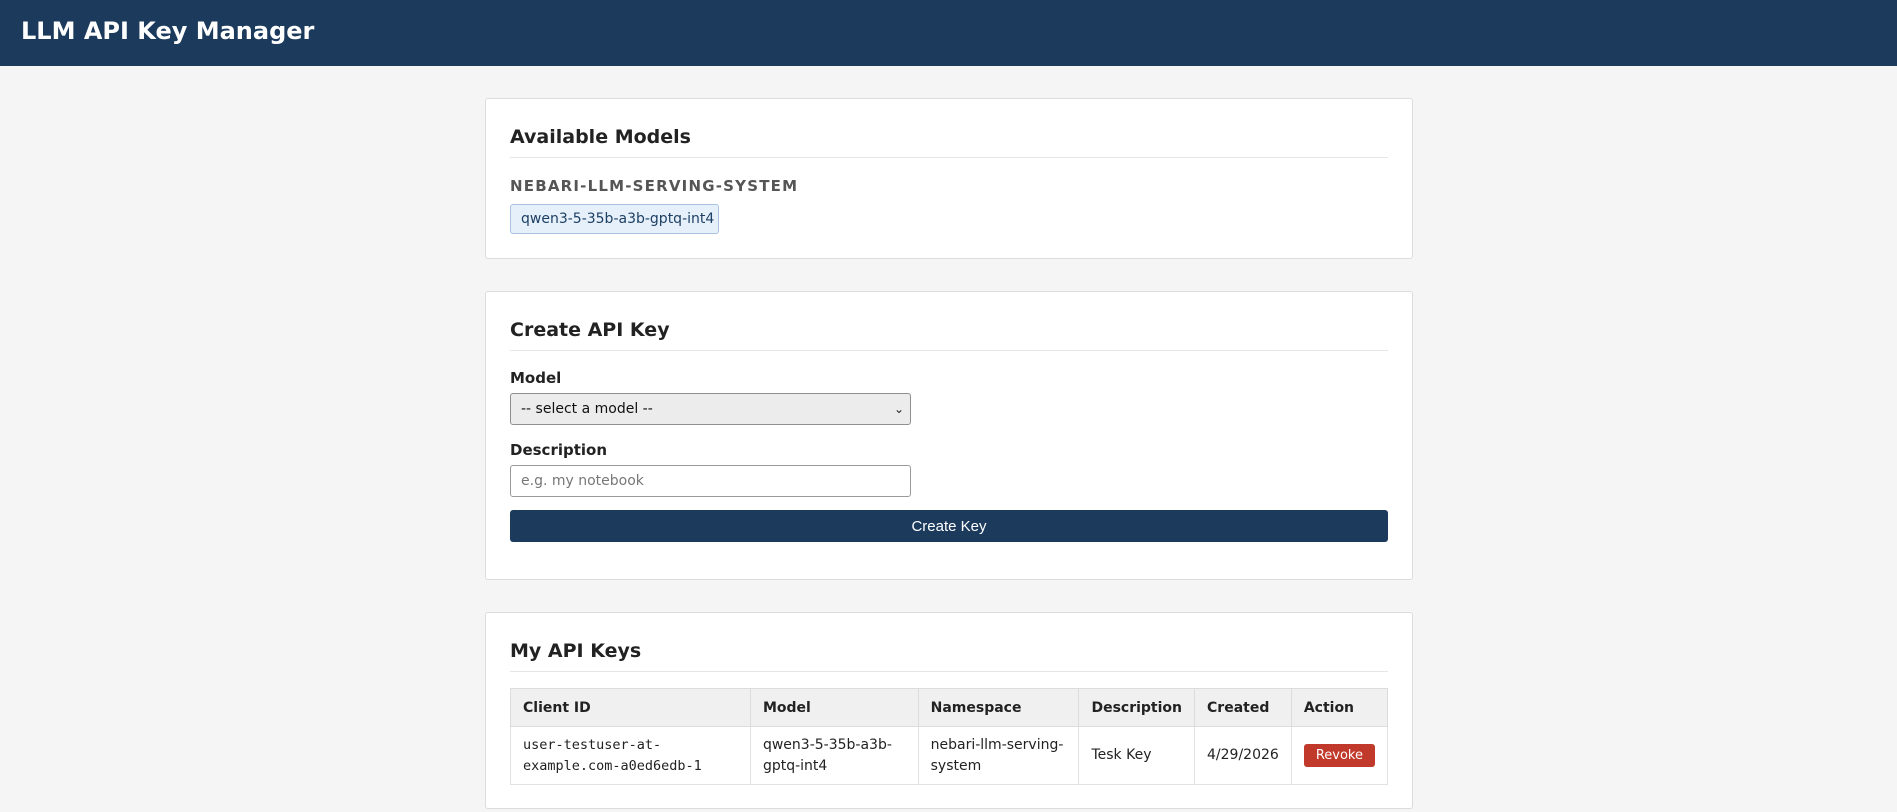  I want to click on description-input, so click(710, 481).